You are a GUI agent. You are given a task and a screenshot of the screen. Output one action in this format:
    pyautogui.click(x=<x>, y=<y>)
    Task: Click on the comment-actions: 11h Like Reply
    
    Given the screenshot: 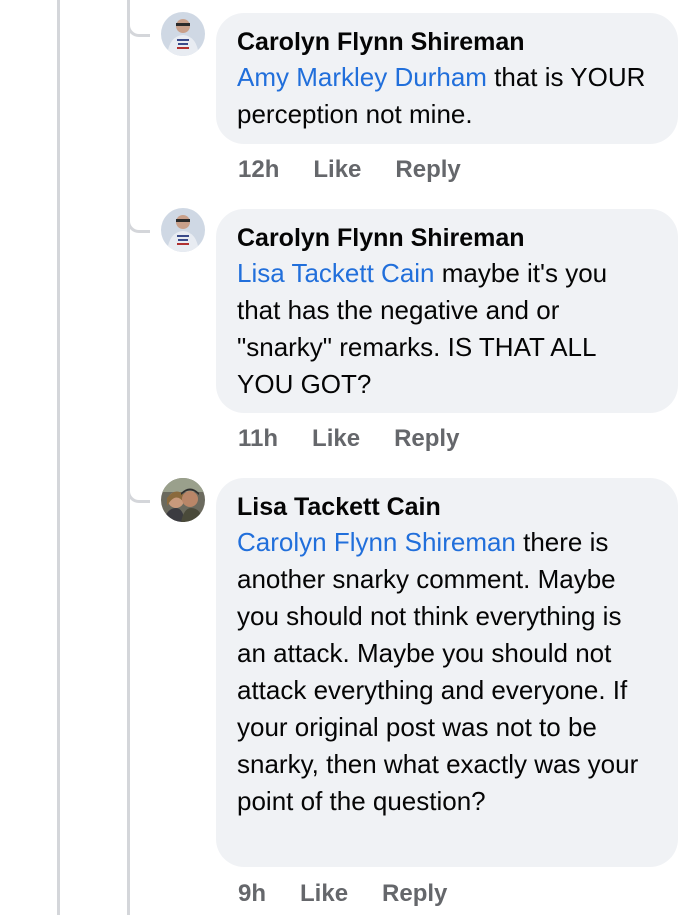 What is the action you would take?
    pyautogui.click(x=348, y=439)
    